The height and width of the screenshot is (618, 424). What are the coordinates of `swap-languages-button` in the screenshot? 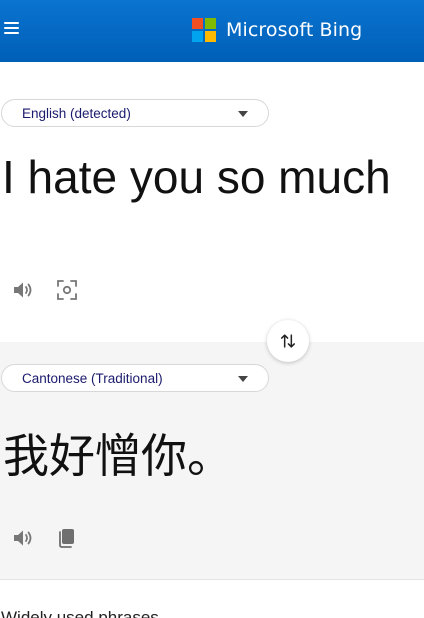 It's located at (288, 341).